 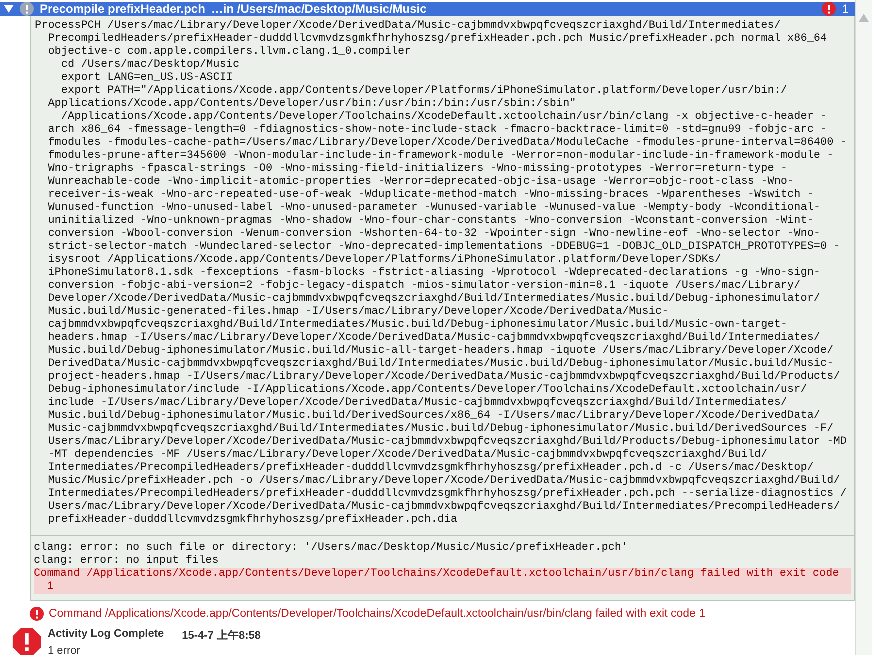 I want to click on disclosure-triangle-icon, so click(x=9, y=9).